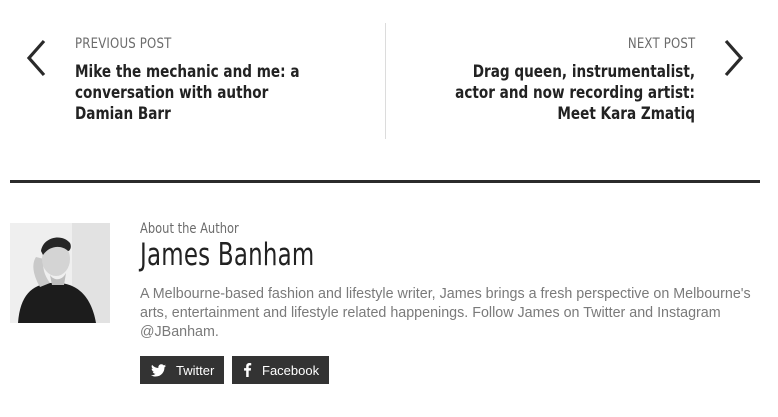 The width and height of the screenshot is (778, 417). Describe the element at coordinates (60, 273) in the screenshot. I see `author-avatar` at that location.